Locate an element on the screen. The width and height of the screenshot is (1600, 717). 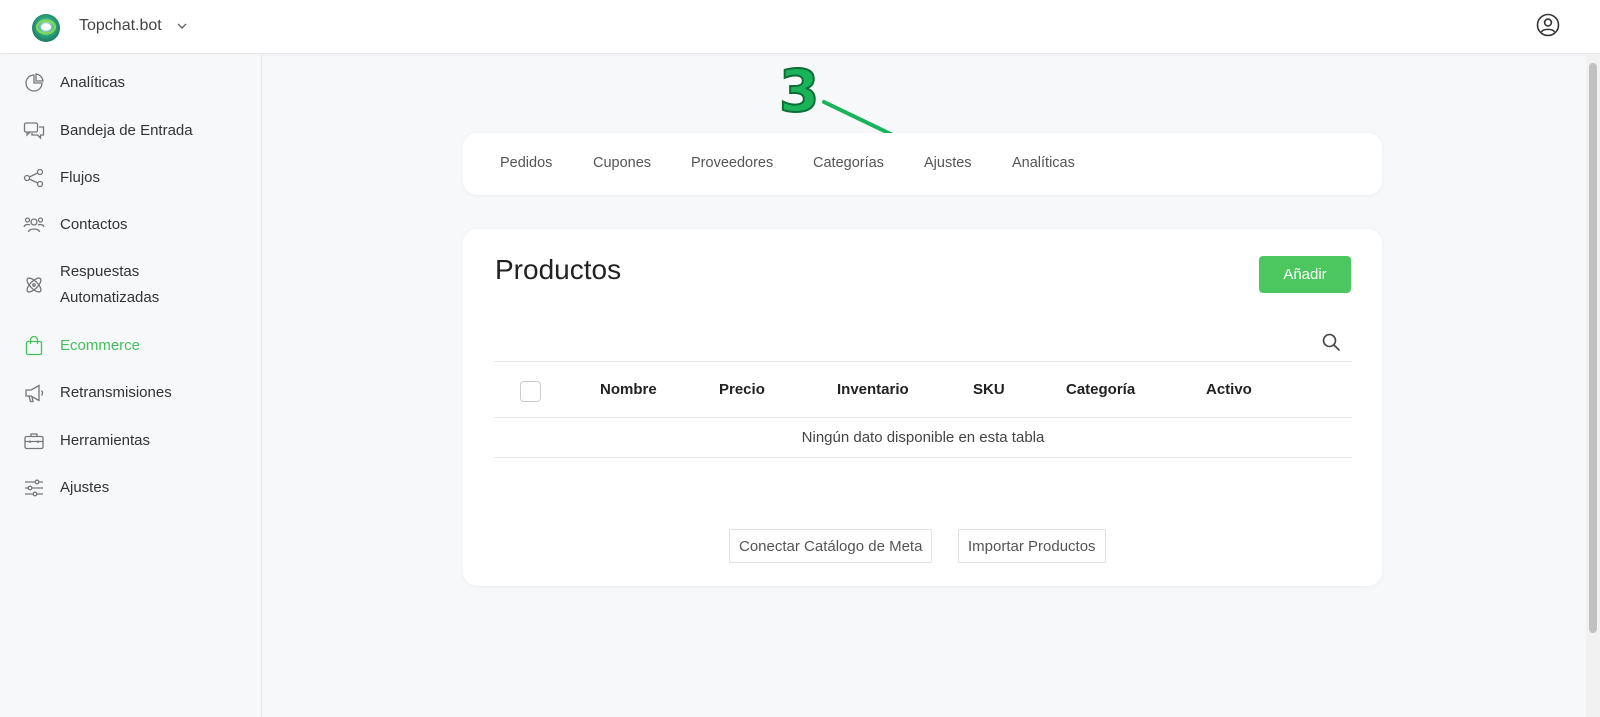
scrollbar-thumb is located at coordinates (1593, 348).